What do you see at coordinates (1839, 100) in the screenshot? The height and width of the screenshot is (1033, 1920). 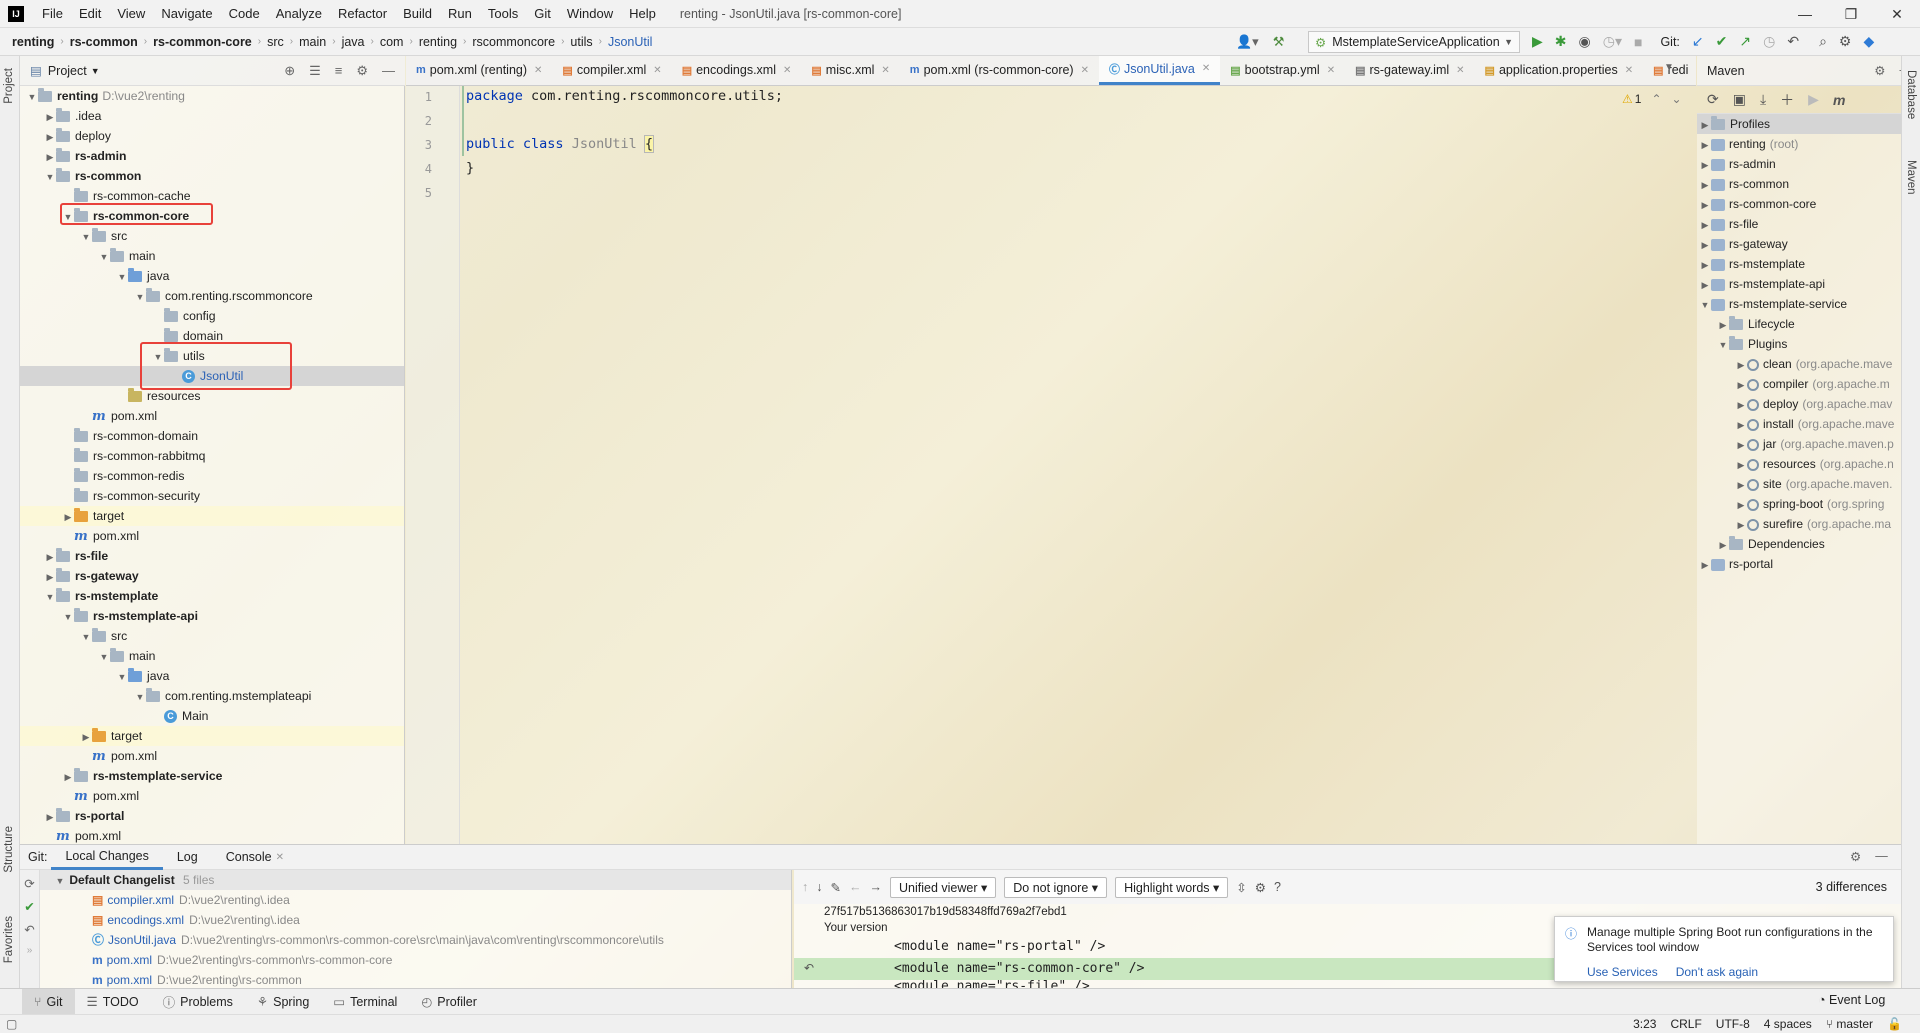 I see `maven-goal-icon: m` at bounding box center [1839, 100].